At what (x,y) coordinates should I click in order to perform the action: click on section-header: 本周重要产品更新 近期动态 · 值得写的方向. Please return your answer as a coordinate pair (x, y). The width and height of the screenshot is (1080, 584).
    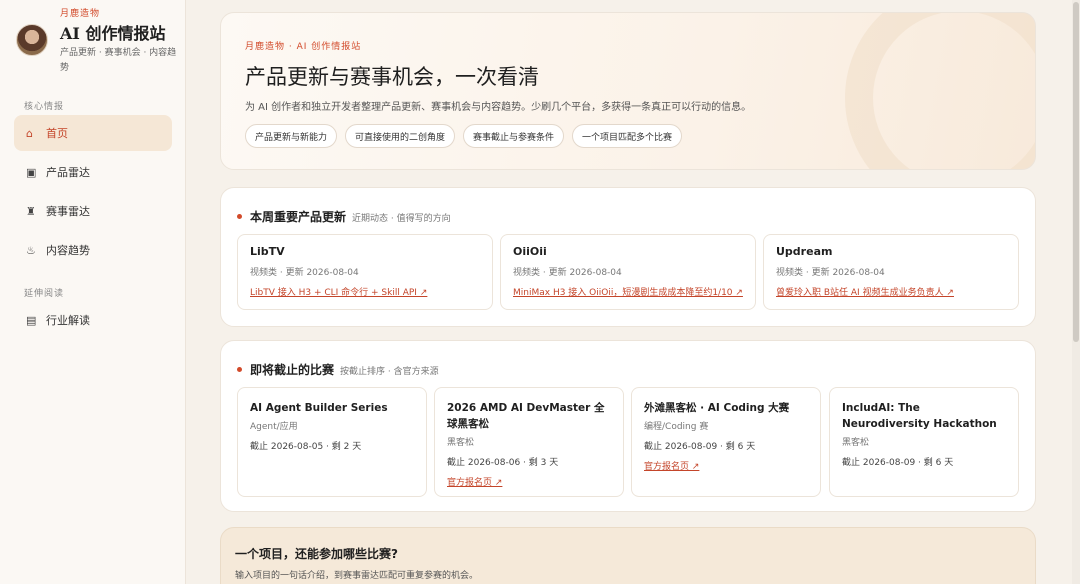
    Looking at the image, I should click on (344, 216).